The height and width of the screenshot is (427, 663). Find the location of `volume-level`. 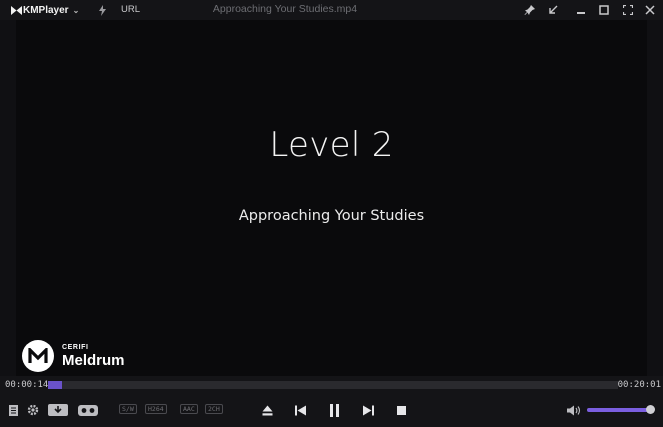

volume-level is located at coordinates (619, 410).